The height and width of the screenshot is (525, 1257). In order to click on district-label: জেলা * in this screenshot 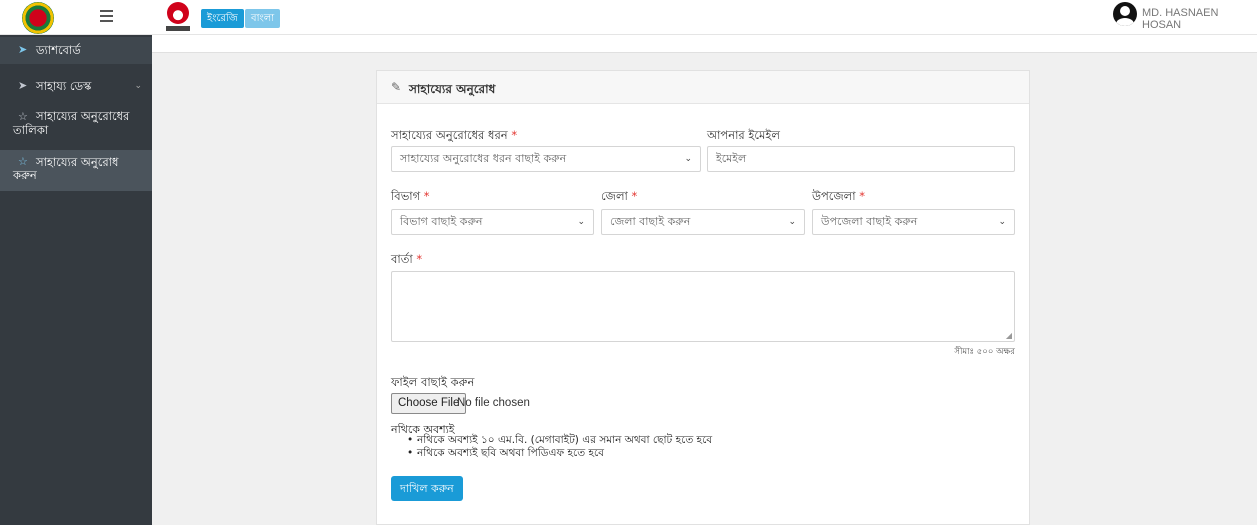, I will do `click(619, 196)`.